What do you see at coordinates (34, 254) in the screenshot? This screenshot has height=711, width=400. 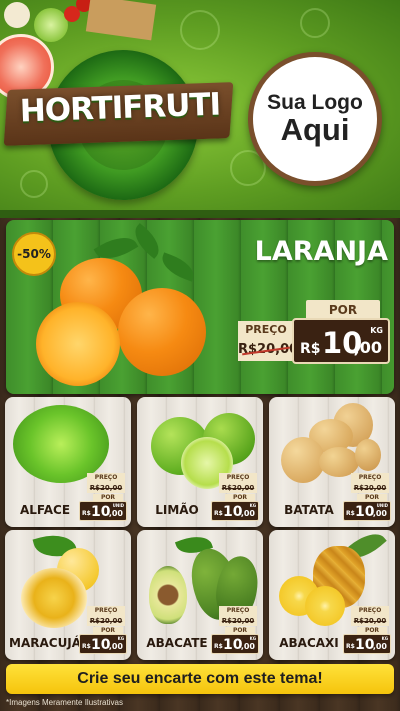 I see `discount-badge: -50%` at bounding box center [34, 254].